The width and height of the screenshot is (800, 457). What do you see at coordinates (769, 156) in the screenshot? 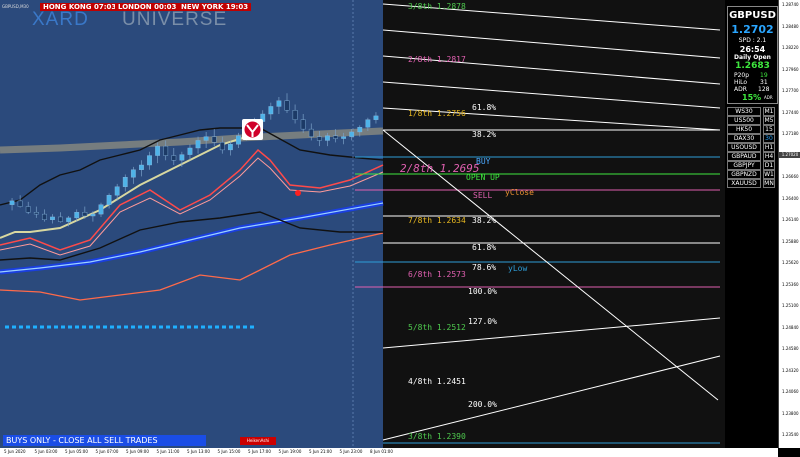
I see `timeframe-button: H4` at bounding box center [769, 156].